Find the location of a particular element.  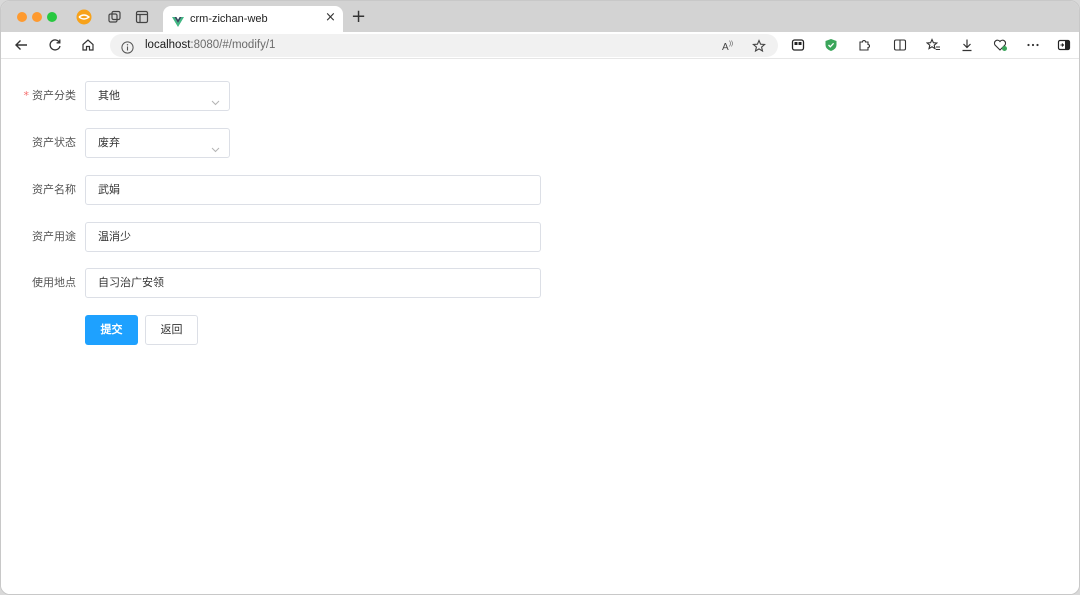

shield-icon is located at coordinates (831, 45).